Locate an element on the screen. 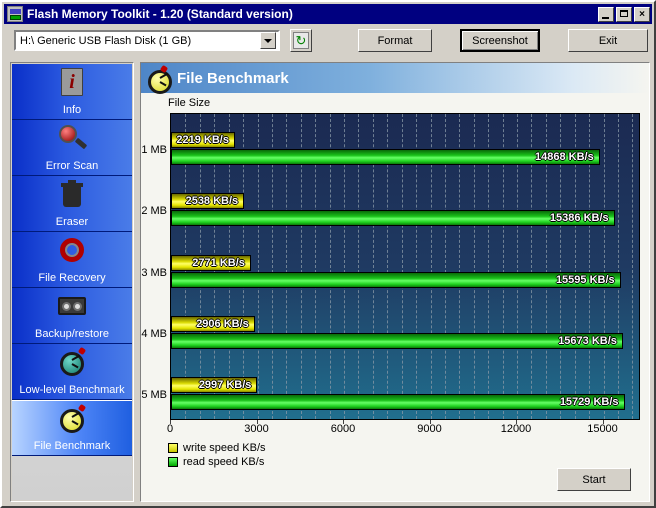  chart-x-tick-label: 3000 is located at coordinates (256, 429).